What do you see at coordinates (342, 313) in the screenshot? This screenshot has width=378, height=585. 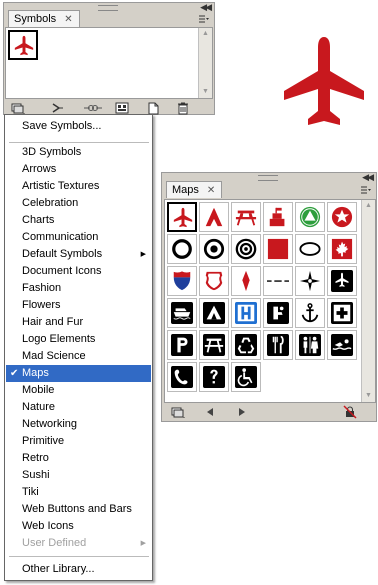 I see `symbol-first-aid` at bounding box center [342, 313].